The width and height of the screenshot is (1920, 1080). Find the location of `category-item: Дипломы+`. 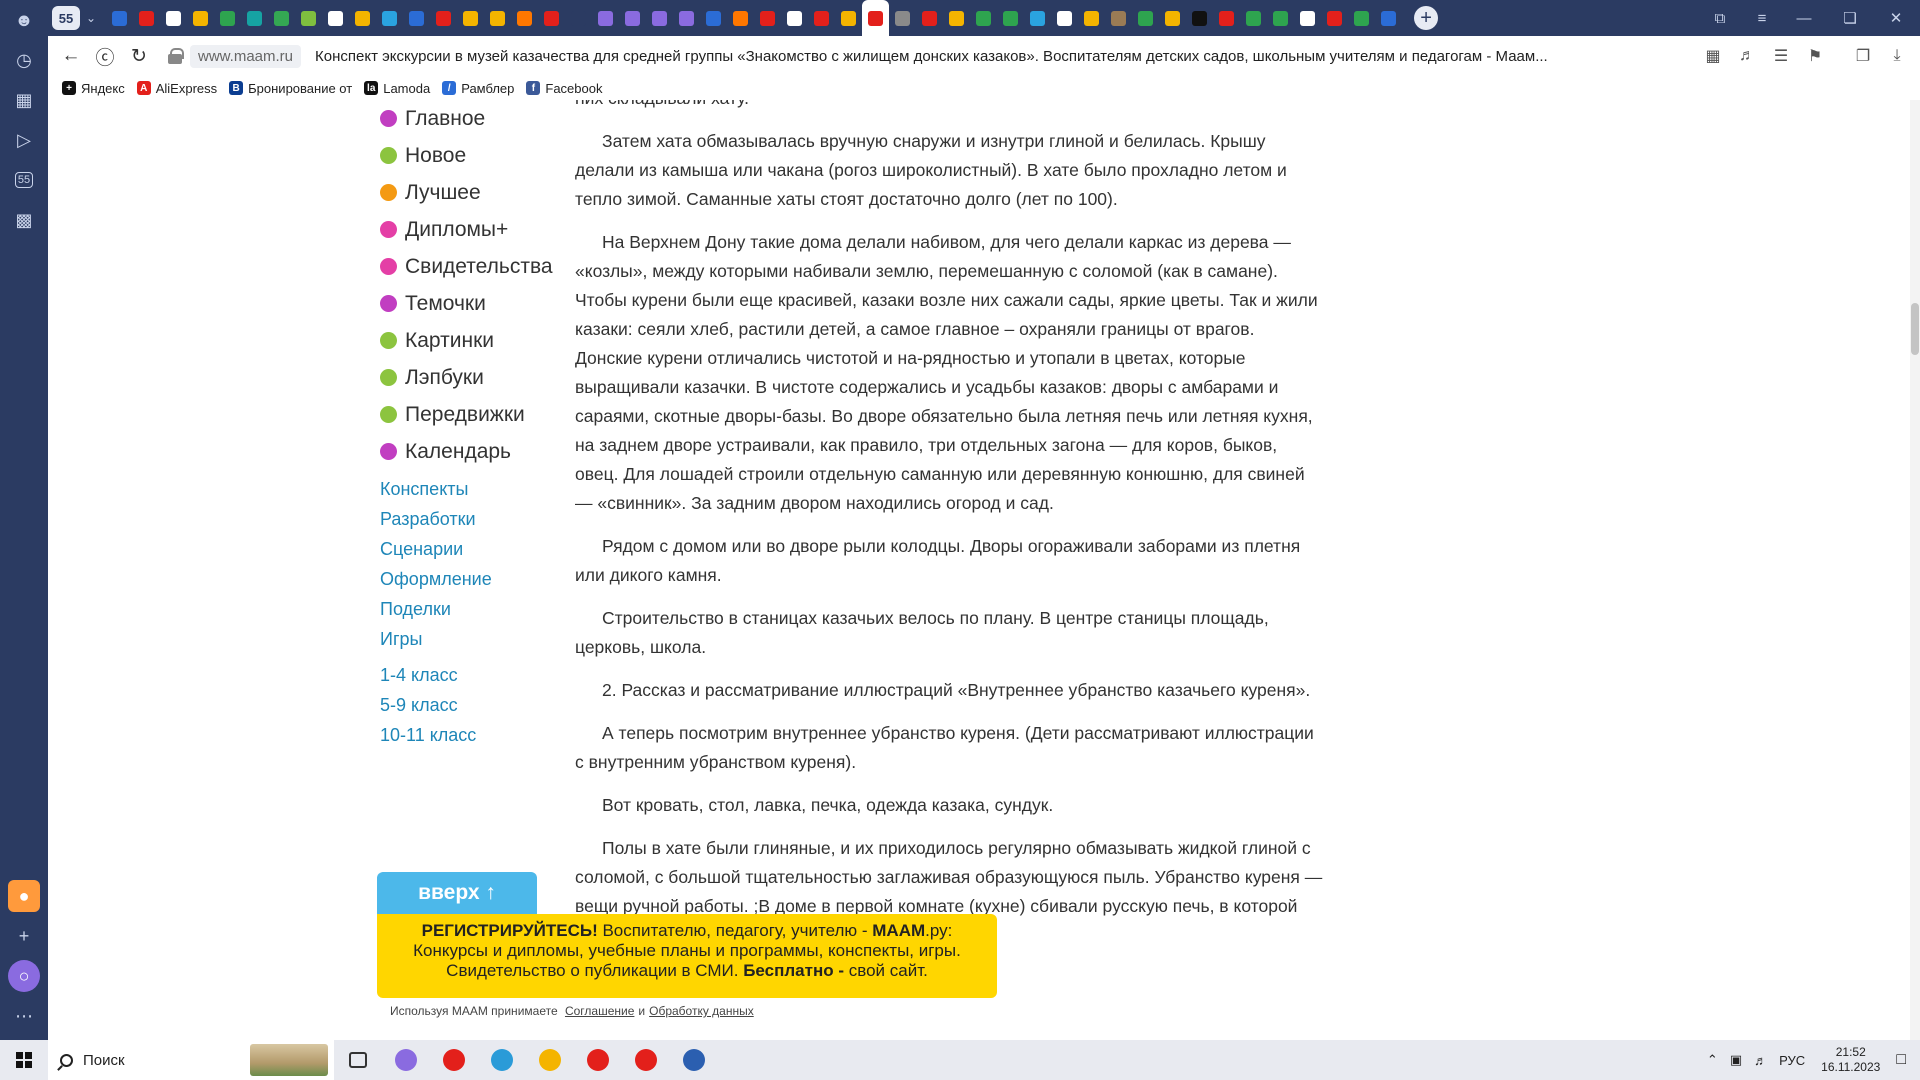

category-item: Дипломы+ is located at coordinates (480, 229).